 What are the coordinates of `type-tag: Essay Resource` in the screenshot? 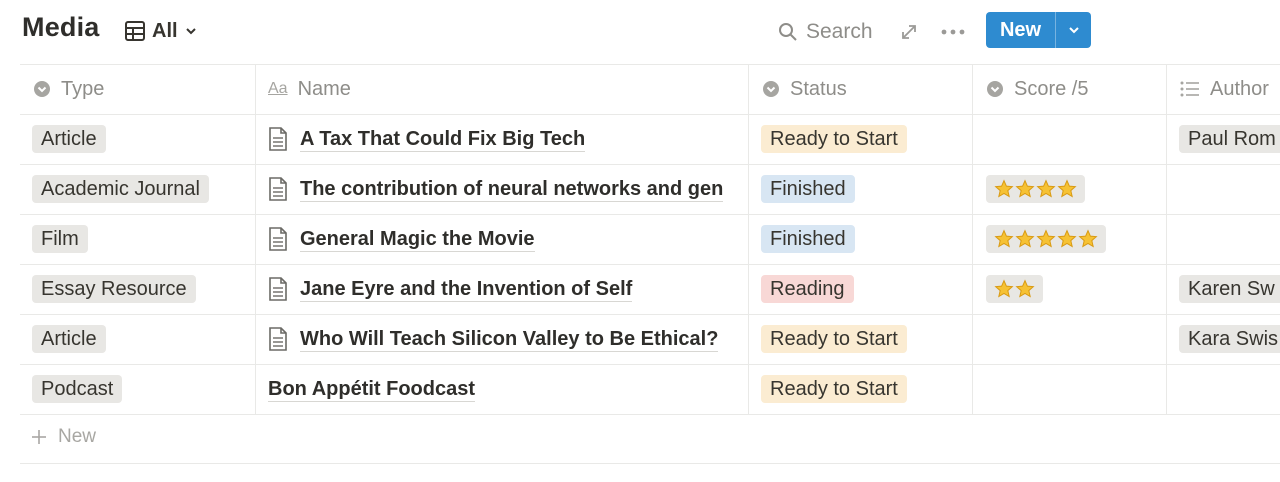 It's located at (114, 289).